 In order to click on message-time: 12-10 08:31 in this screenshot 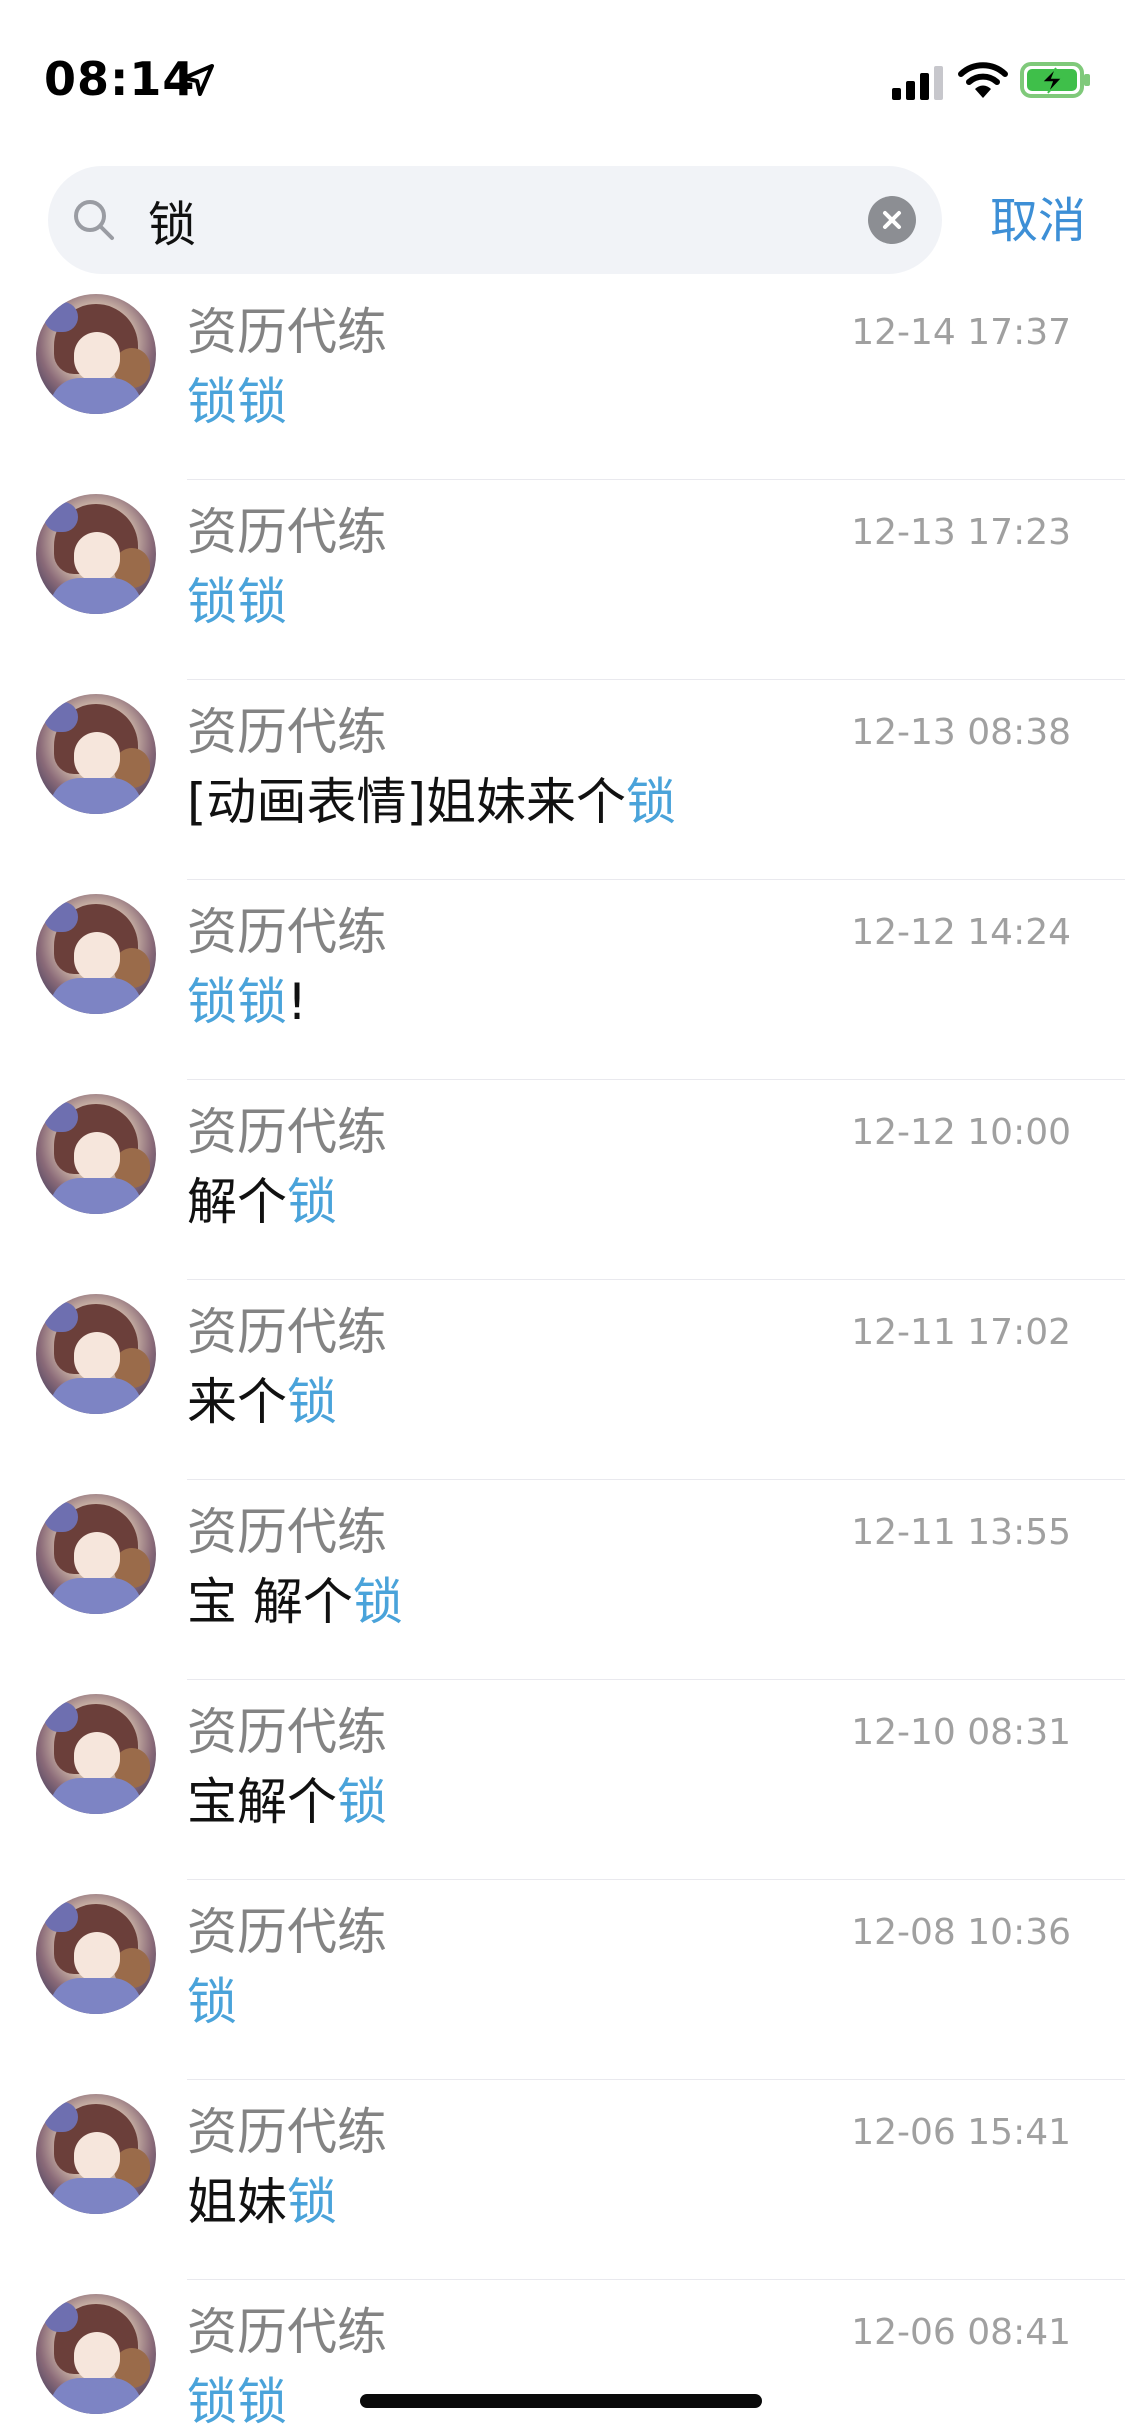, I will do `click(961, 1732)`.